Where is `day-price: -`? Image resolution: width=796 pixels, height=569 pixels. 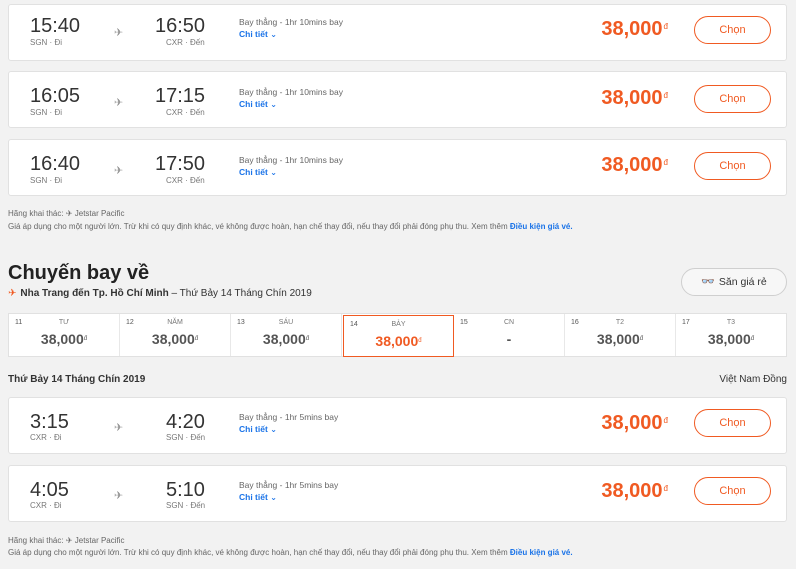 day-price: - is located at coordinates (509, 339).